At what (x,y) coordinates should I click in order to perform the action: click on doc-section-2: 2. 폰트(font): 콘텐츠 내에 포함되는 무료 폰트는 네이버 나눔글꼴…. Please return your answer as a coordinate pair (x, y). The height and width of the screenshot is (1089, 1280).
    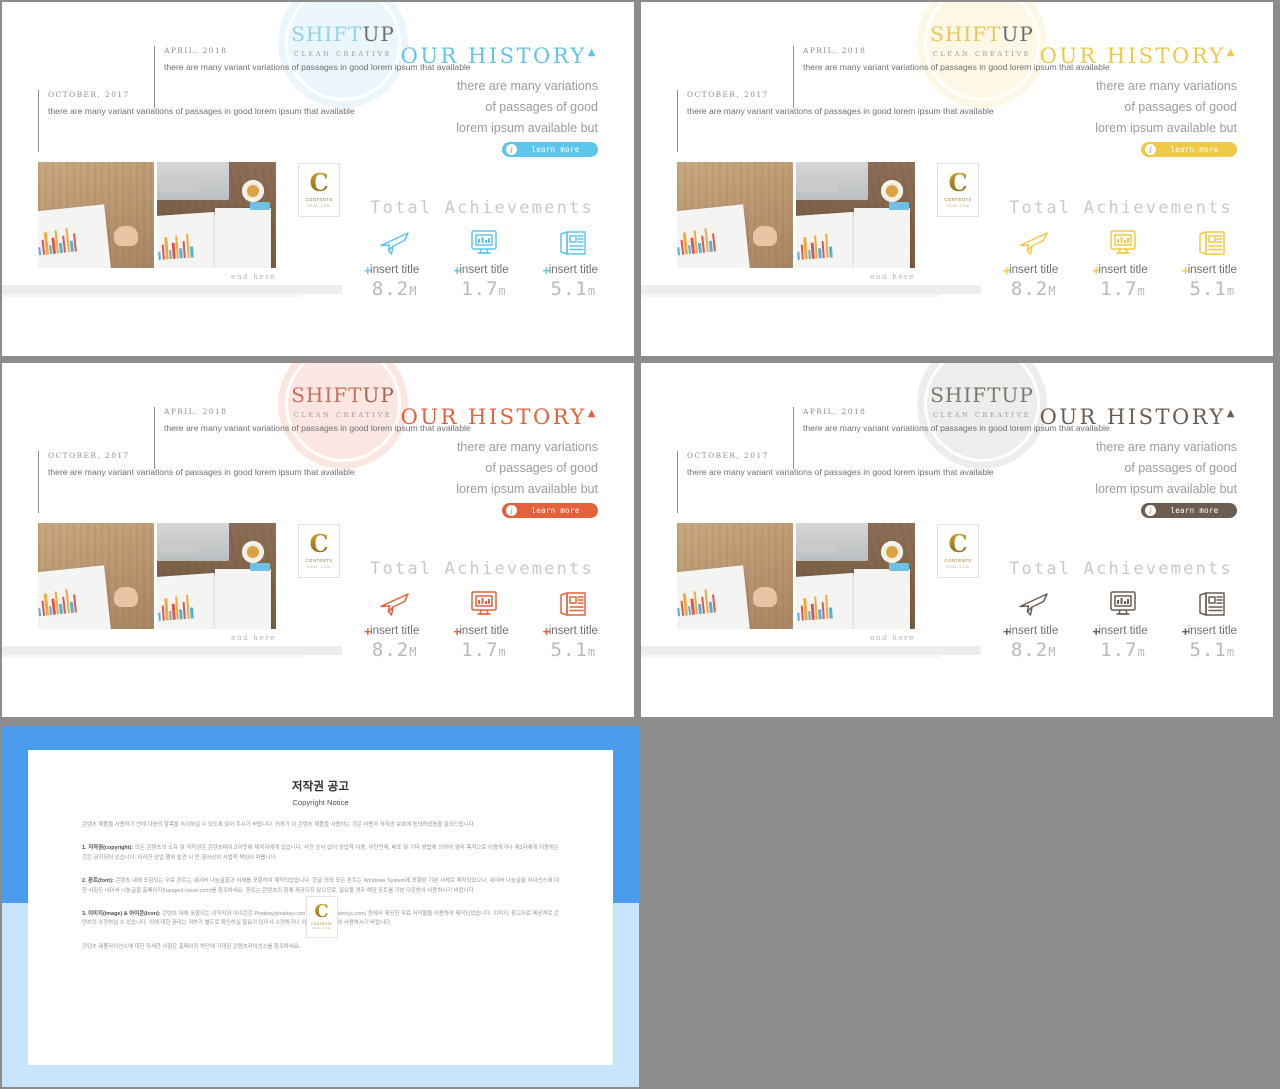
    Looking at the image, I should click on (320, 886).